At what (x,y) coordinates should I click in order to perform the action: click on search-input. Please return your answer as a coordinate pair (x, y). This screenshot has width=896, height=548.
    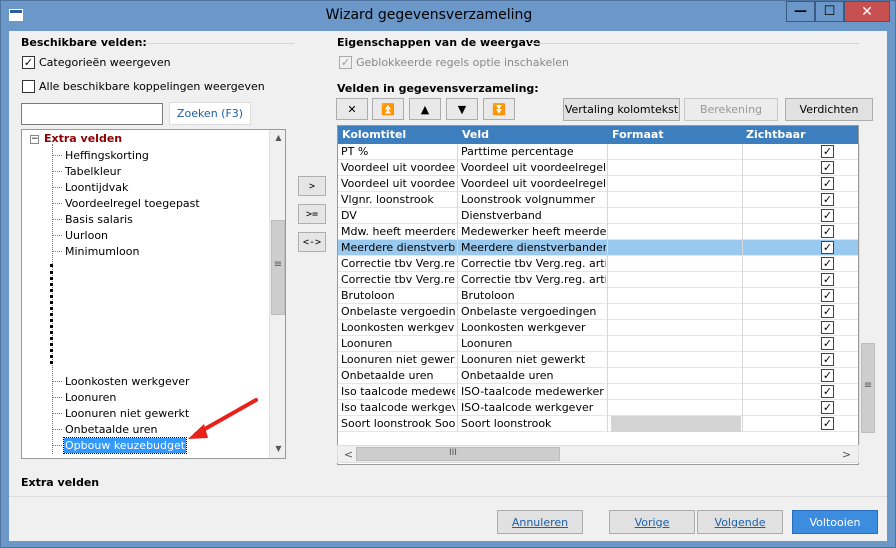
    Looking at the image, I should click on (92, 114).